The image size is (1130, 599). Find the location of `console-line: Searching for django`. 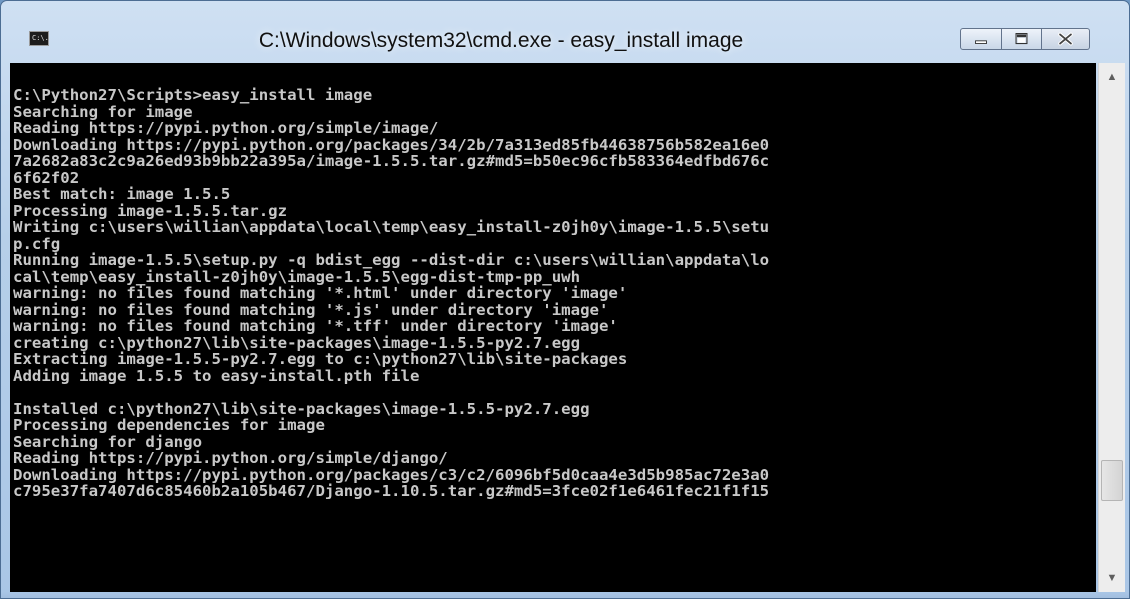

console-line: Searching for django is located at coordinates (108, 441).